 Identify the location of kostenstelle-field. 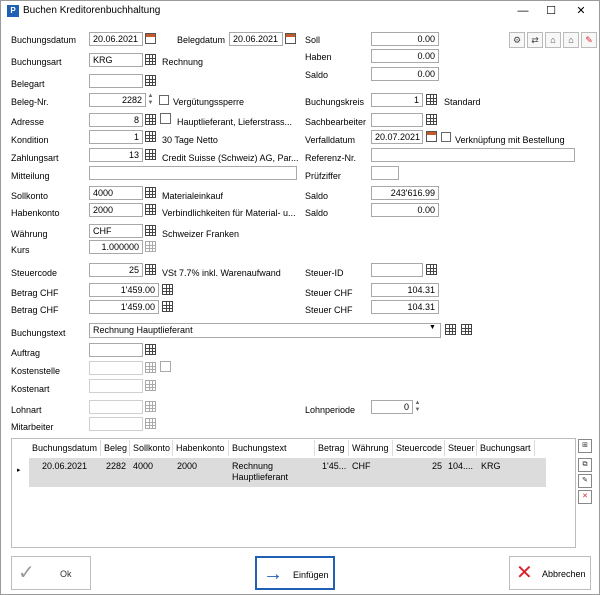
(116, 368).